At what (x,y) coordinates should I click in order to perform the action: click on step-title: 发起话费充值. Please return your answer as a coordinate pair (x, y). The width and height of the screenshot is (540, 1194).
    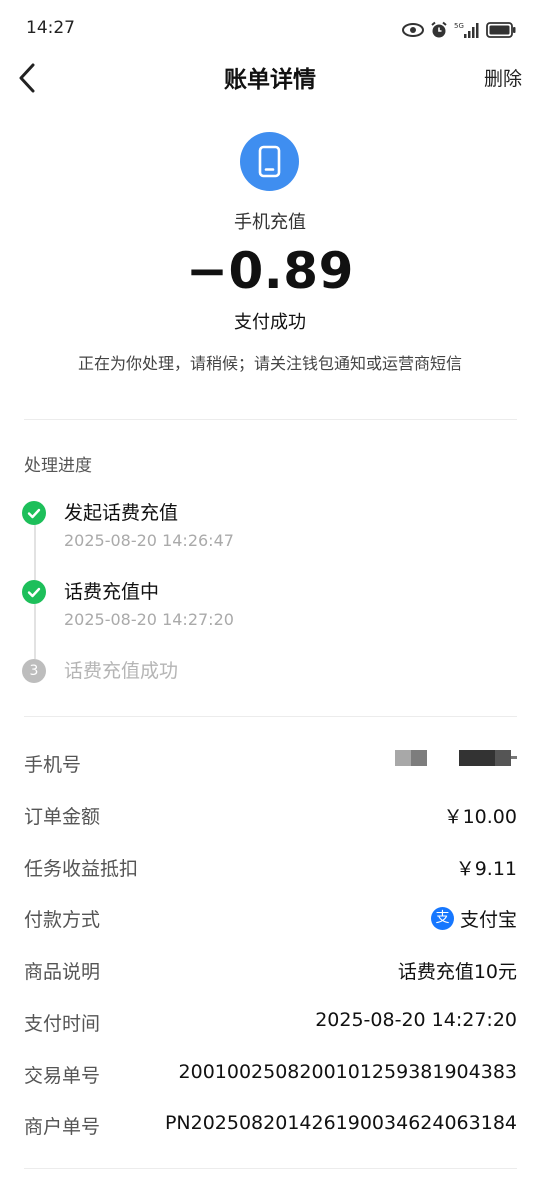
    Looking at the image, I should click on (121, 513).